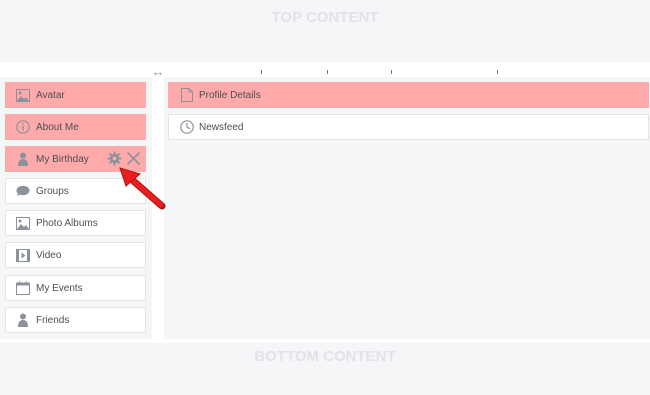  I want to click on column-ruler, so click(408, 72).